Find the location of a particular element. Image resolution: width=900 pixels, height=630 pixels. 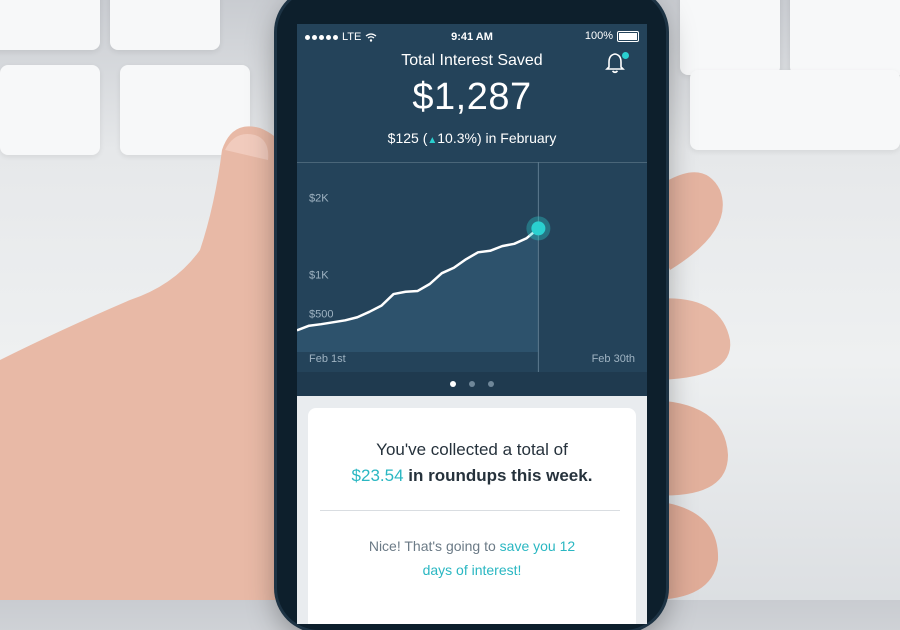

up-arrow-icon: ▲ is located at coordinates (432, 140).